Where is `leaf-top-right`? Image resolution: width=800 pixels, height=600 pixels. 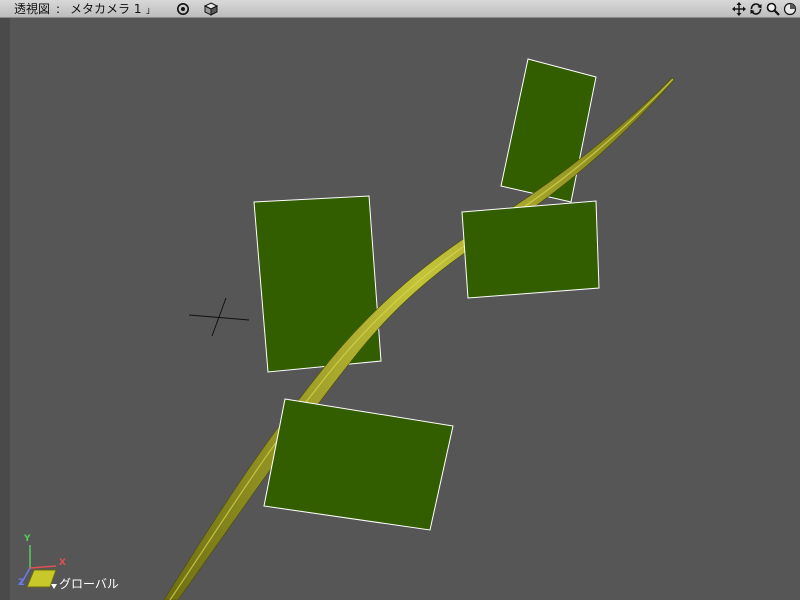 leaf-top-right is located at coordinates (548, 130).